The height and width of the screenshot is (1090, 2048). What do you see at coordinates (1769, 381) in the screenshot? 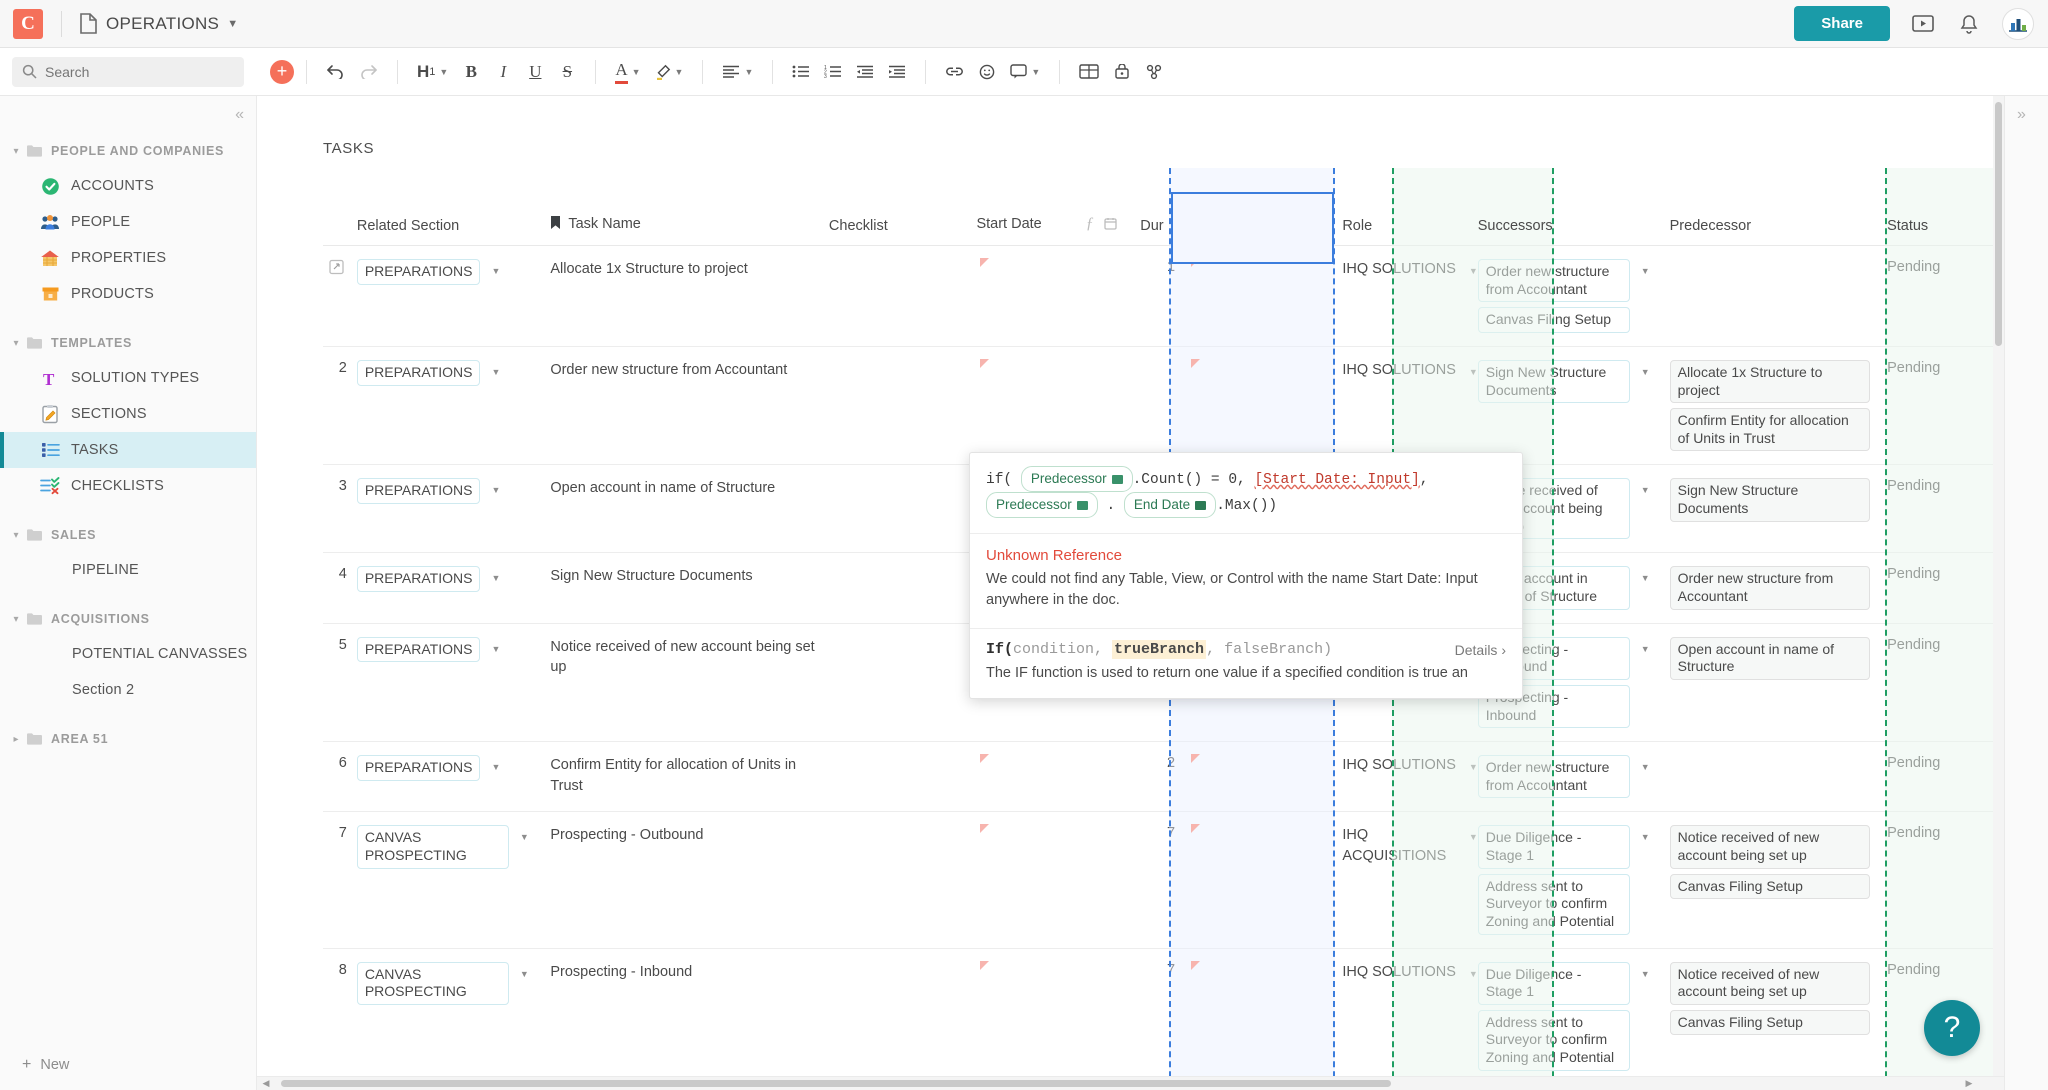
I see `predecessor-chip: Allocate 1x Structure to project` at bounding box center [1769, 381].